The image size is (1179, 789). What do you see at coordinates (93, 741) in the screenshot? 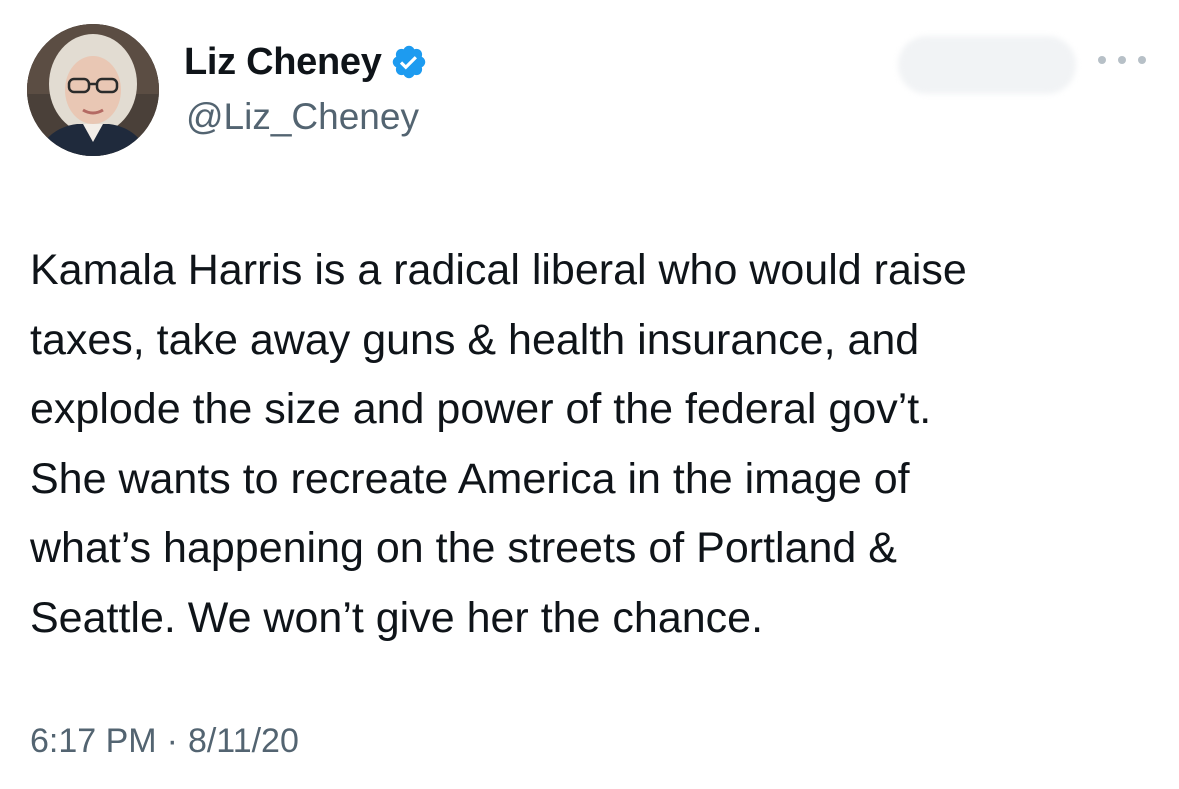
I see `tweet-time: 6:17 PM` at bounding box center [93, 741].